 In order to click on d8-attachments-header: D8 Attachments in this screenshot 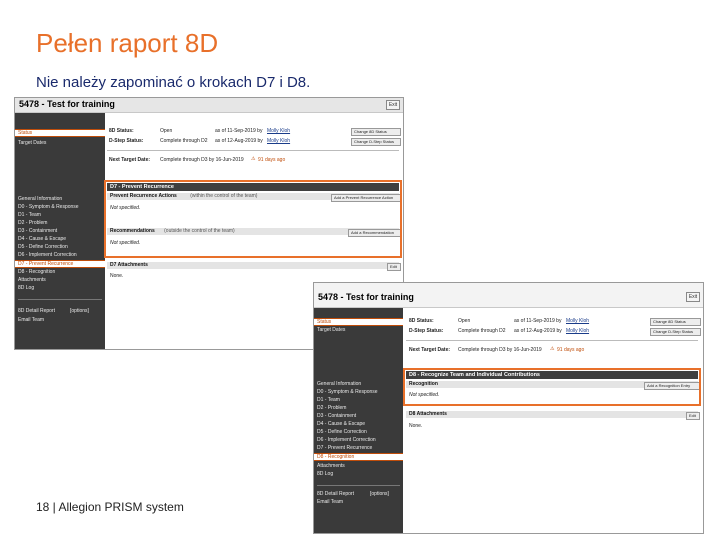, I will do `click(552, 414)`.